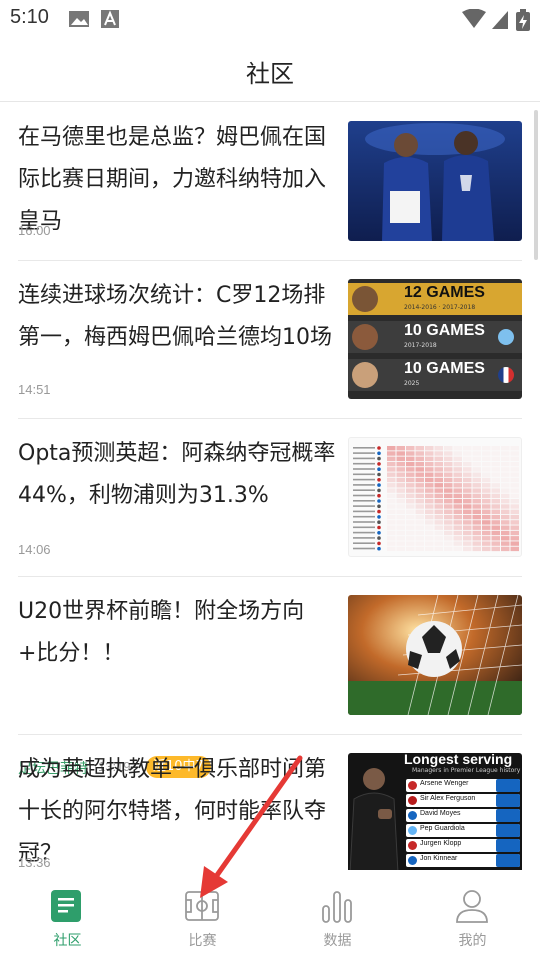 The height and width of the screenshot is (960, 540). Describe the element at coordinates (463, 830) in the screenshot. I see `manager-row: Pep Guardiola` at that location.